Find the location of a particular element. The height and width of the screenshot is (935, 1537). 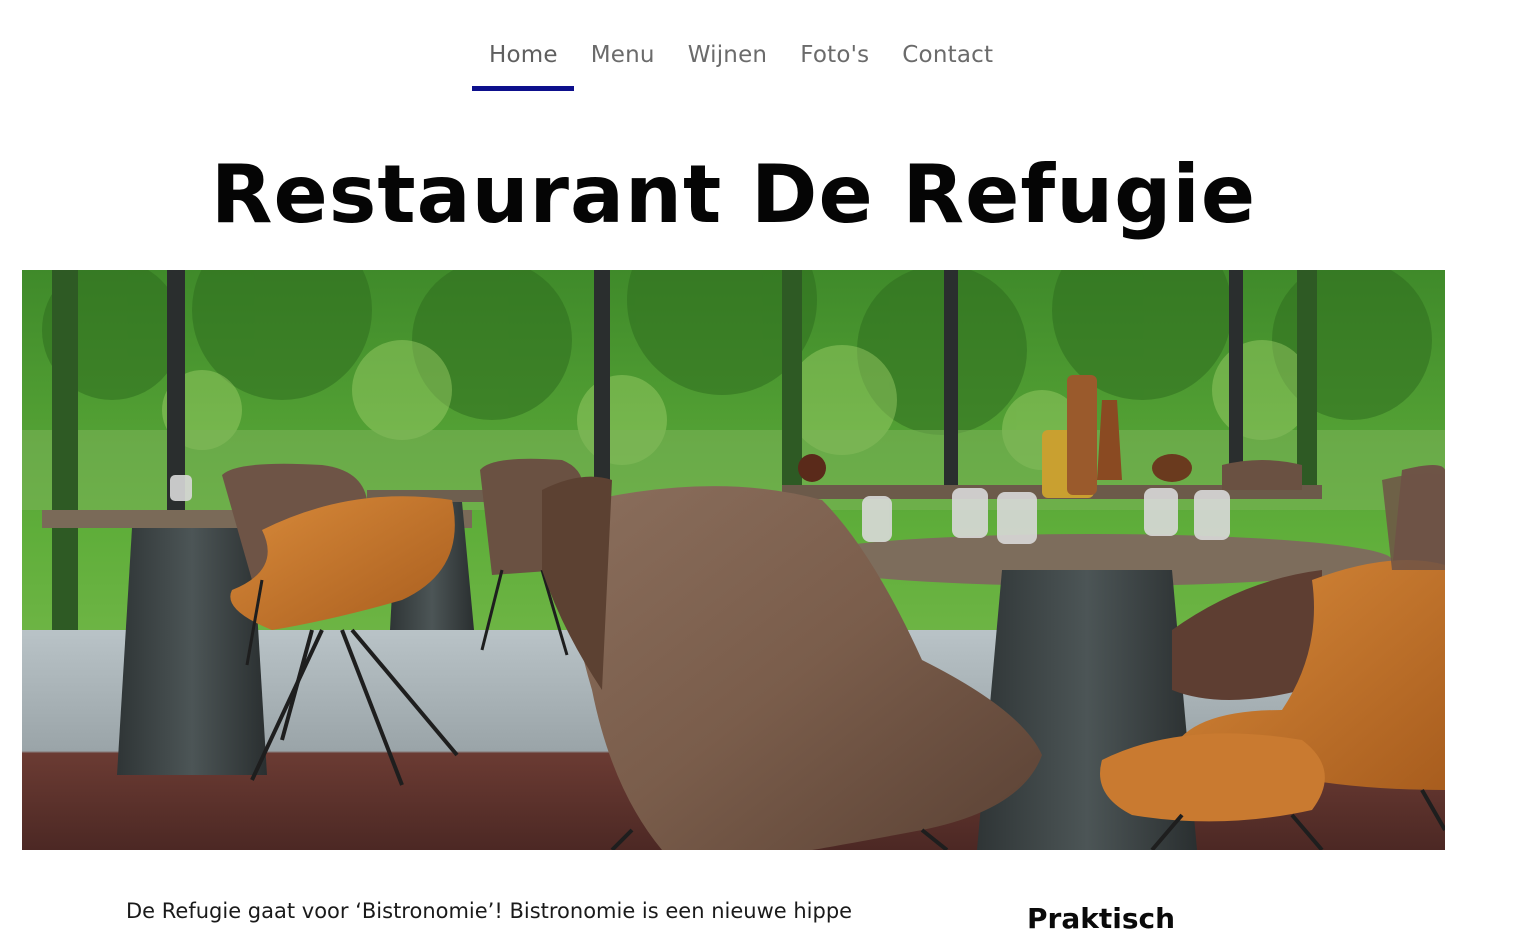

nav-item-fotos: Foto's is located at coordinates (834, 66).